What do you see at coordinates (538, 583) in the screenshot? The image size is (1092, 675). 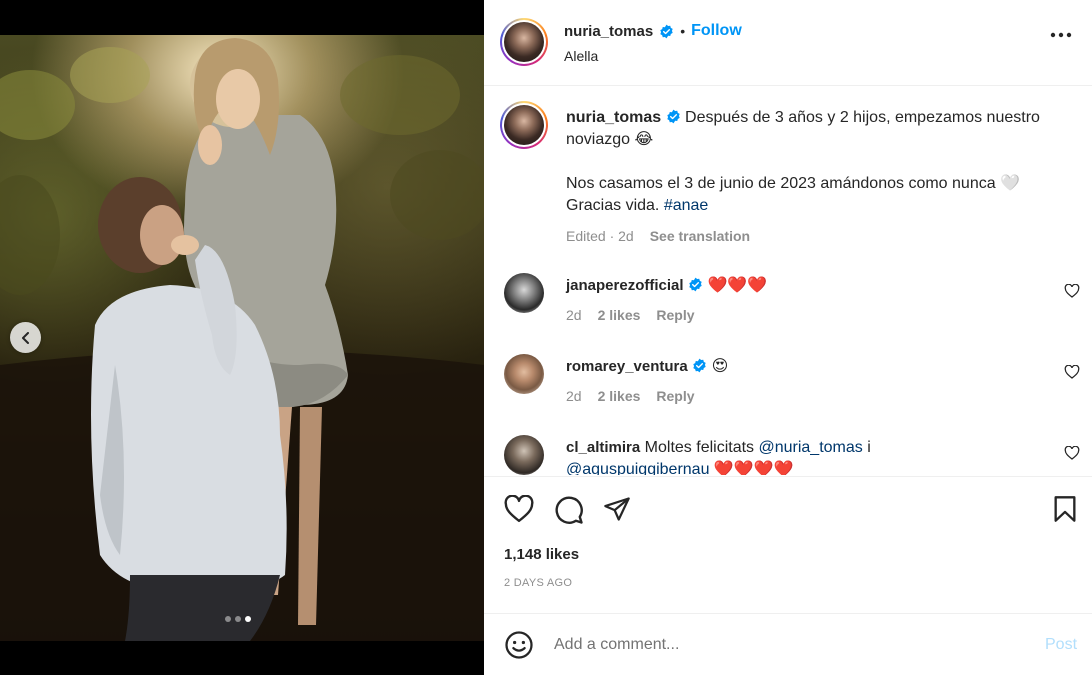 I see `post-time-ago: 2 DAYS AGO` at bounding box center [538, 583].